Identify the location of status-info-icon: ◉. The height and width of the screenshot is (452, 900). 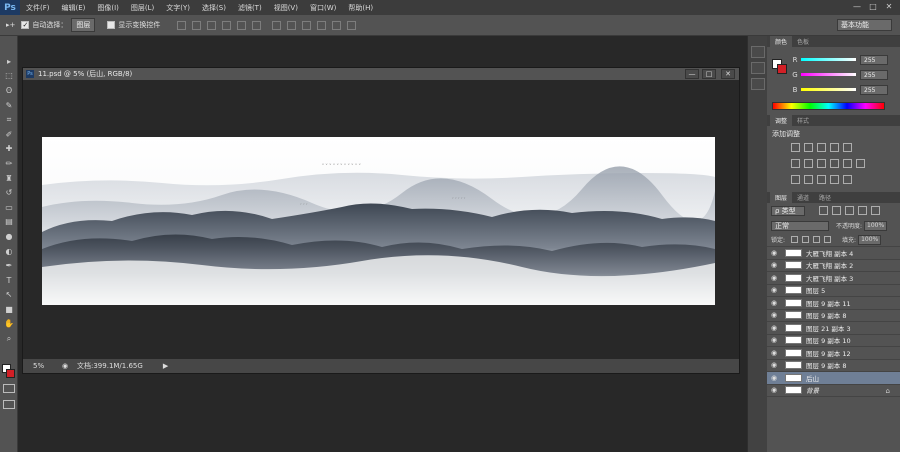
(65, 366).